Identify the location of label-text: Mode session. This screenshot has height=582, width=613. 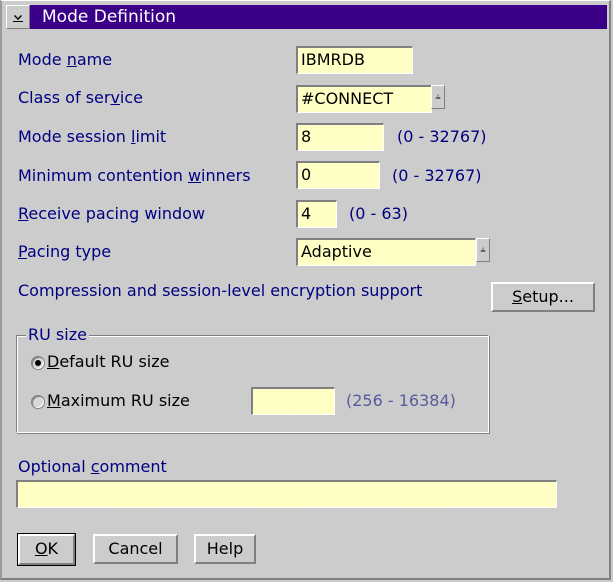
(74, 136).